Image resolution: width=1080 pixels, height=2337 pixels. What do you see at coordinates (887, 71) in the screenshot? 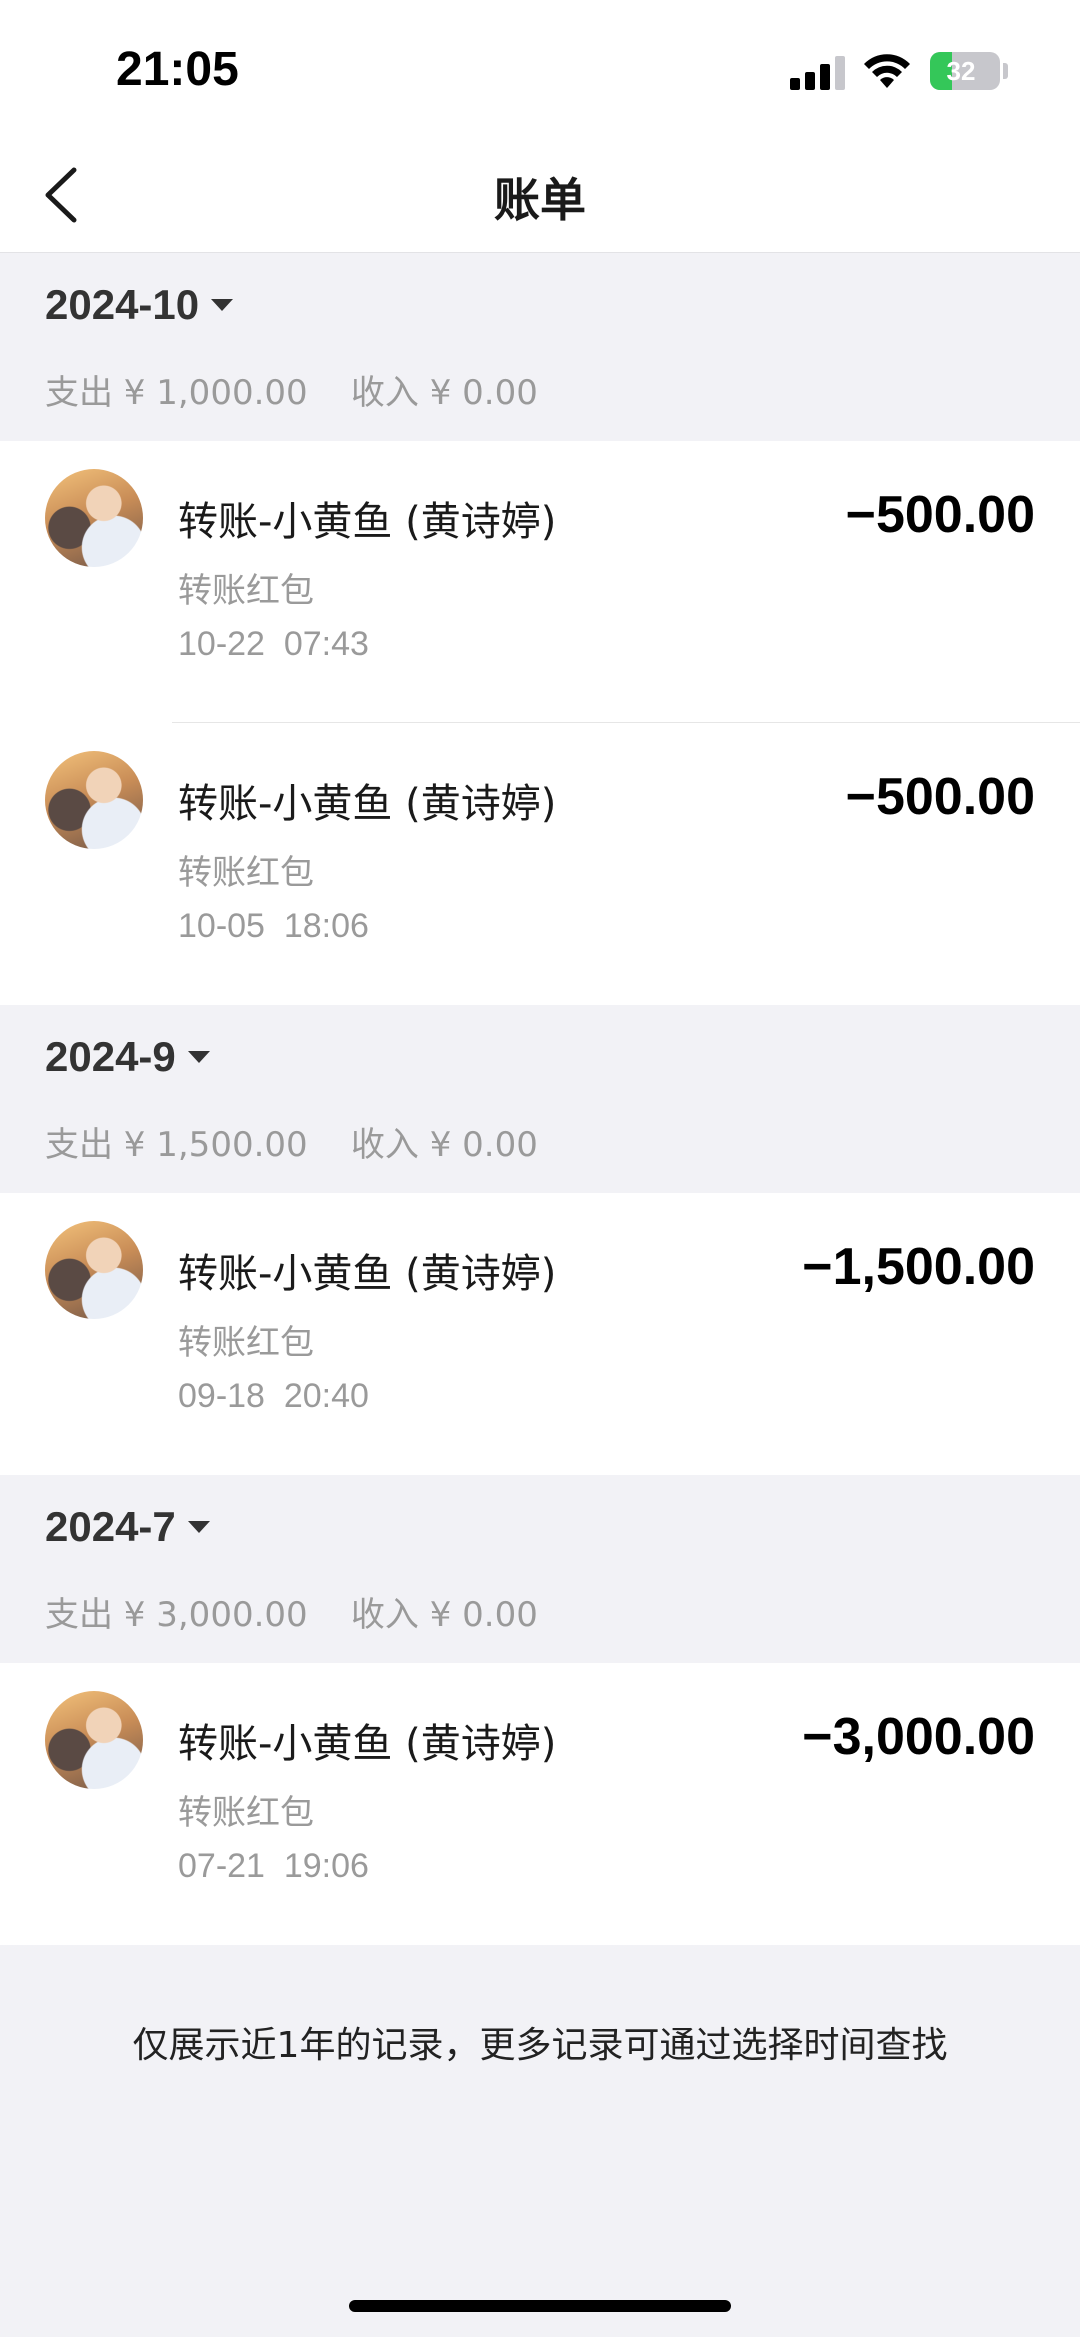
I see `wifi-icon` at bounding box center [887, 71].